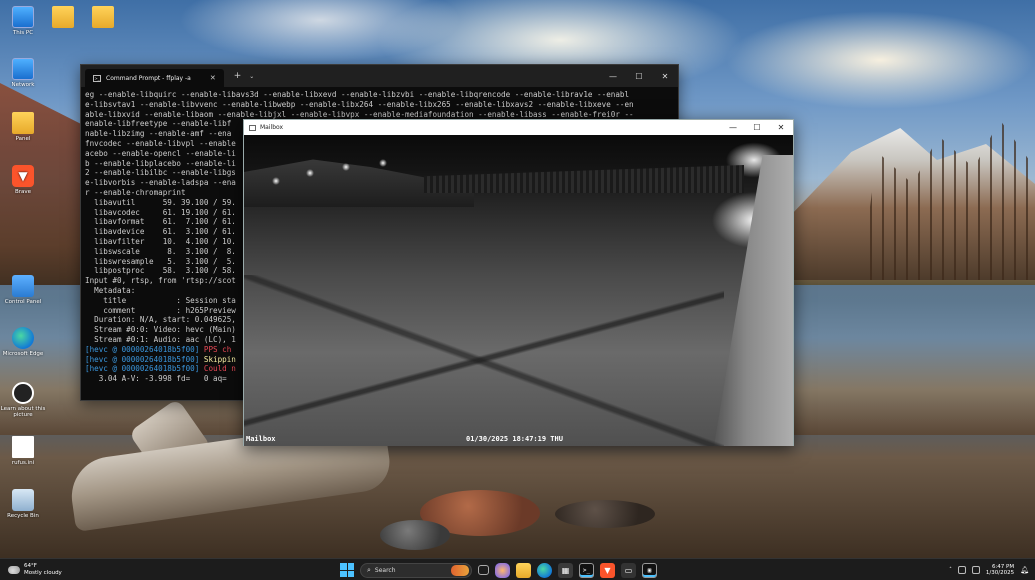  I want to click on cloud-icon, so click(14, 569).